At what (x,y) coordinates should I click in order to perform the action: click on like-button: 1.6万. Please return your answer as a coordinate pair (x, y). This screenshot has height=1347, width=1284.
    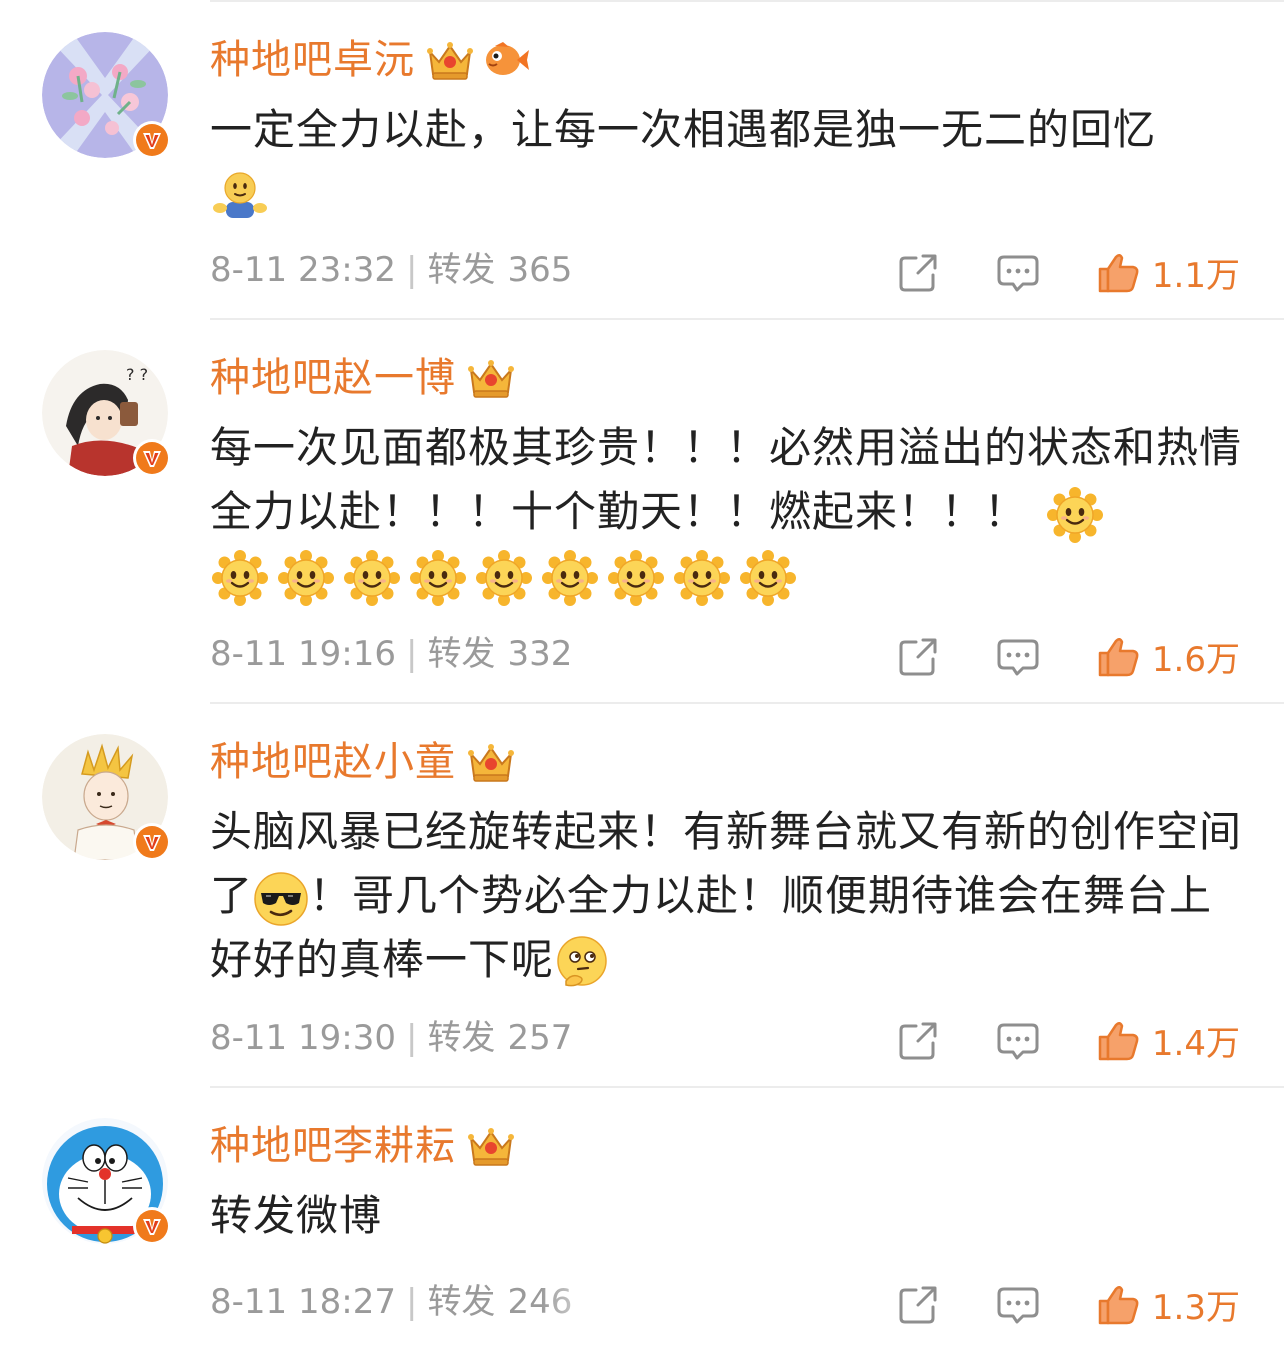
    Looking at the image, I should click on (1168, 656).